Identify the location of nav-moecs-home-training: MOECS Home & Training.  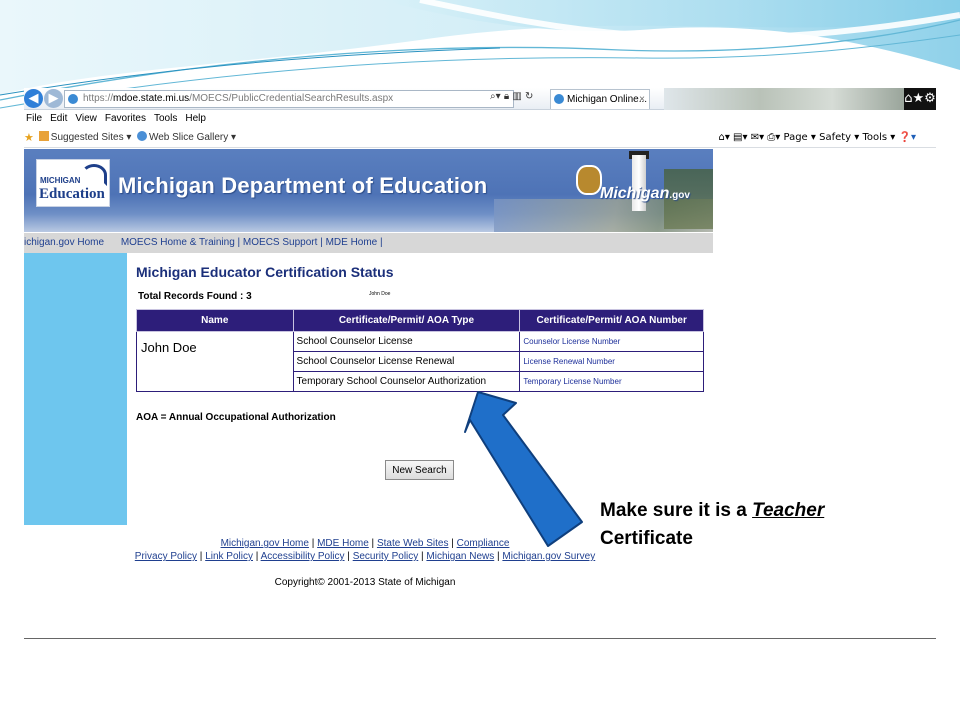
(178, 242).